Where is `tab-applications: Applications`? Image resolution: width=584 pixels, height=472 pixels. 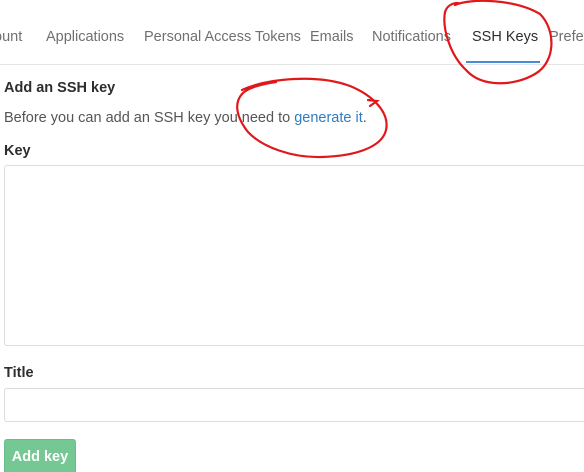 tab-applications: Applications is located at coordinates (85, 37).